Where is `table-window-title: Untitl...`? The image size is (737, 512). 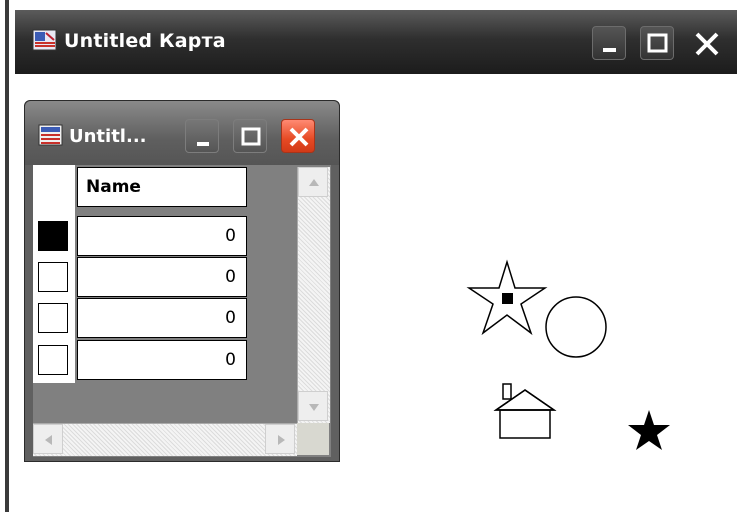 table-window-title: Untitl... is located at coordinates (108, 136).